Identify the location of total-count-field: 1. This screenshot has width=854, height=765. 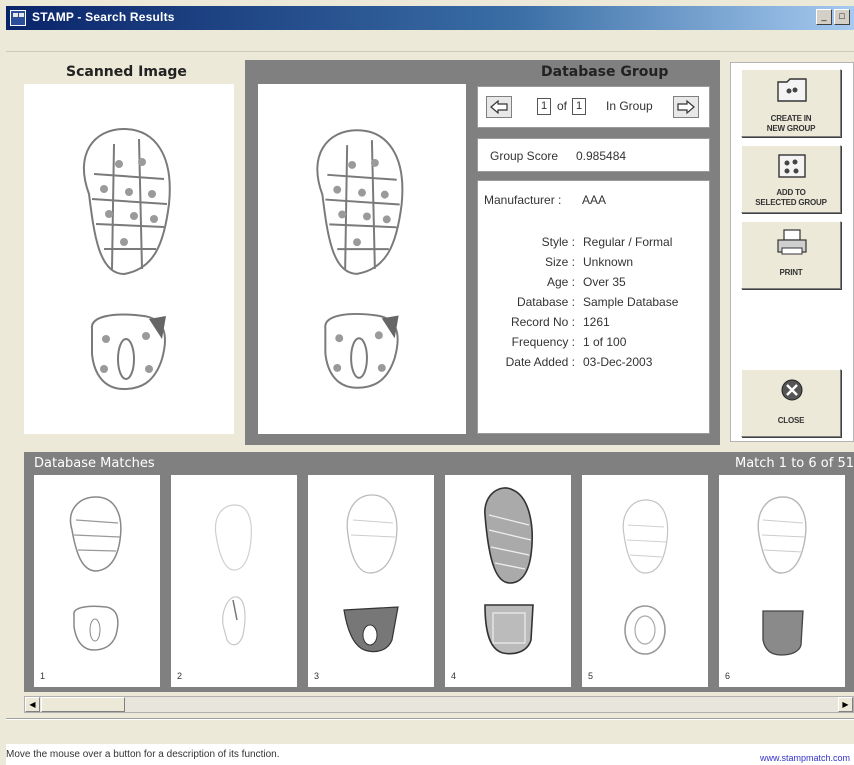
(579, 106).